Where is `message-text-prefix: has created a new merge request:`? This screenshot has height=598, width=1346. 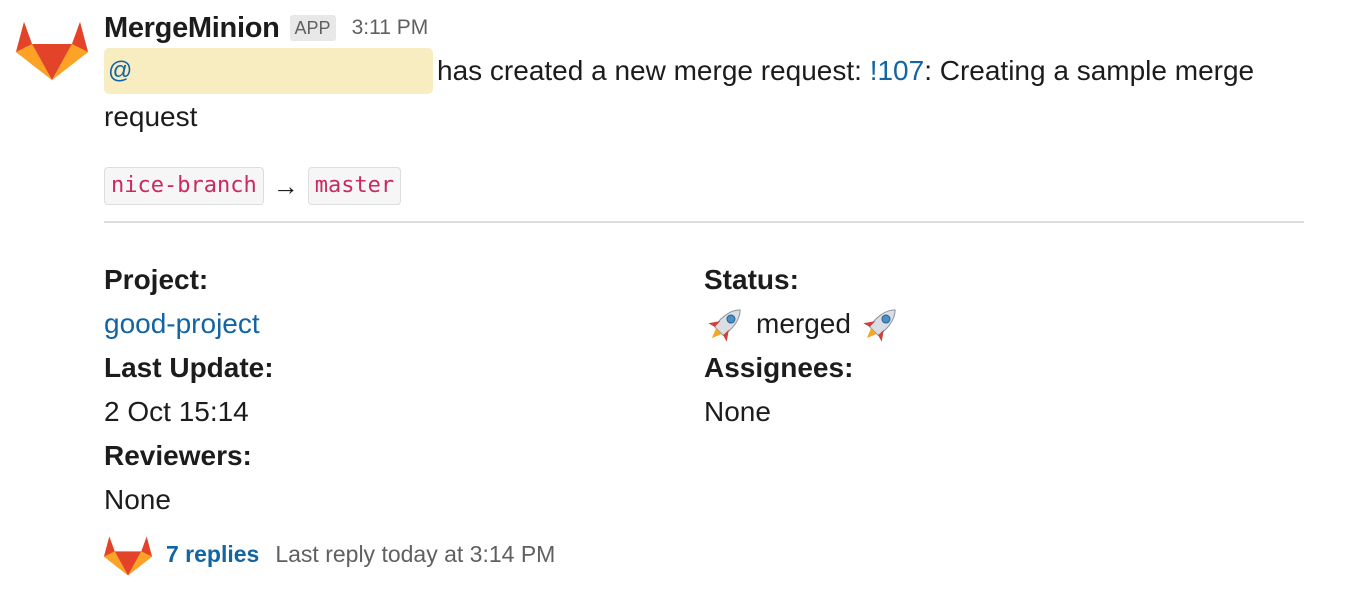
message-text-prefix: has created a new merge request: is located at coordinates (653, 70).